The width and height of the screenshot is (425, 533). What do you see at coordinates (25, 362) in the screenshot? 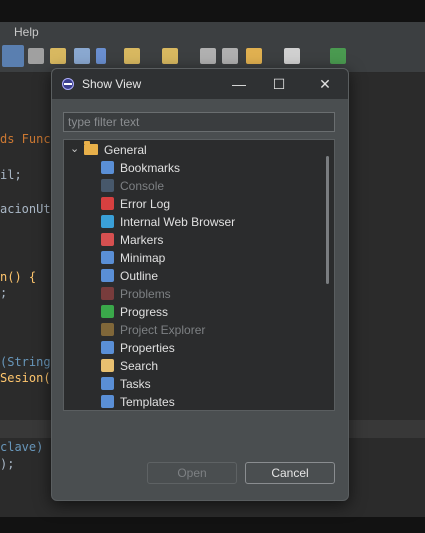
I see `code-line: (String` at bounding box center [25, 362].